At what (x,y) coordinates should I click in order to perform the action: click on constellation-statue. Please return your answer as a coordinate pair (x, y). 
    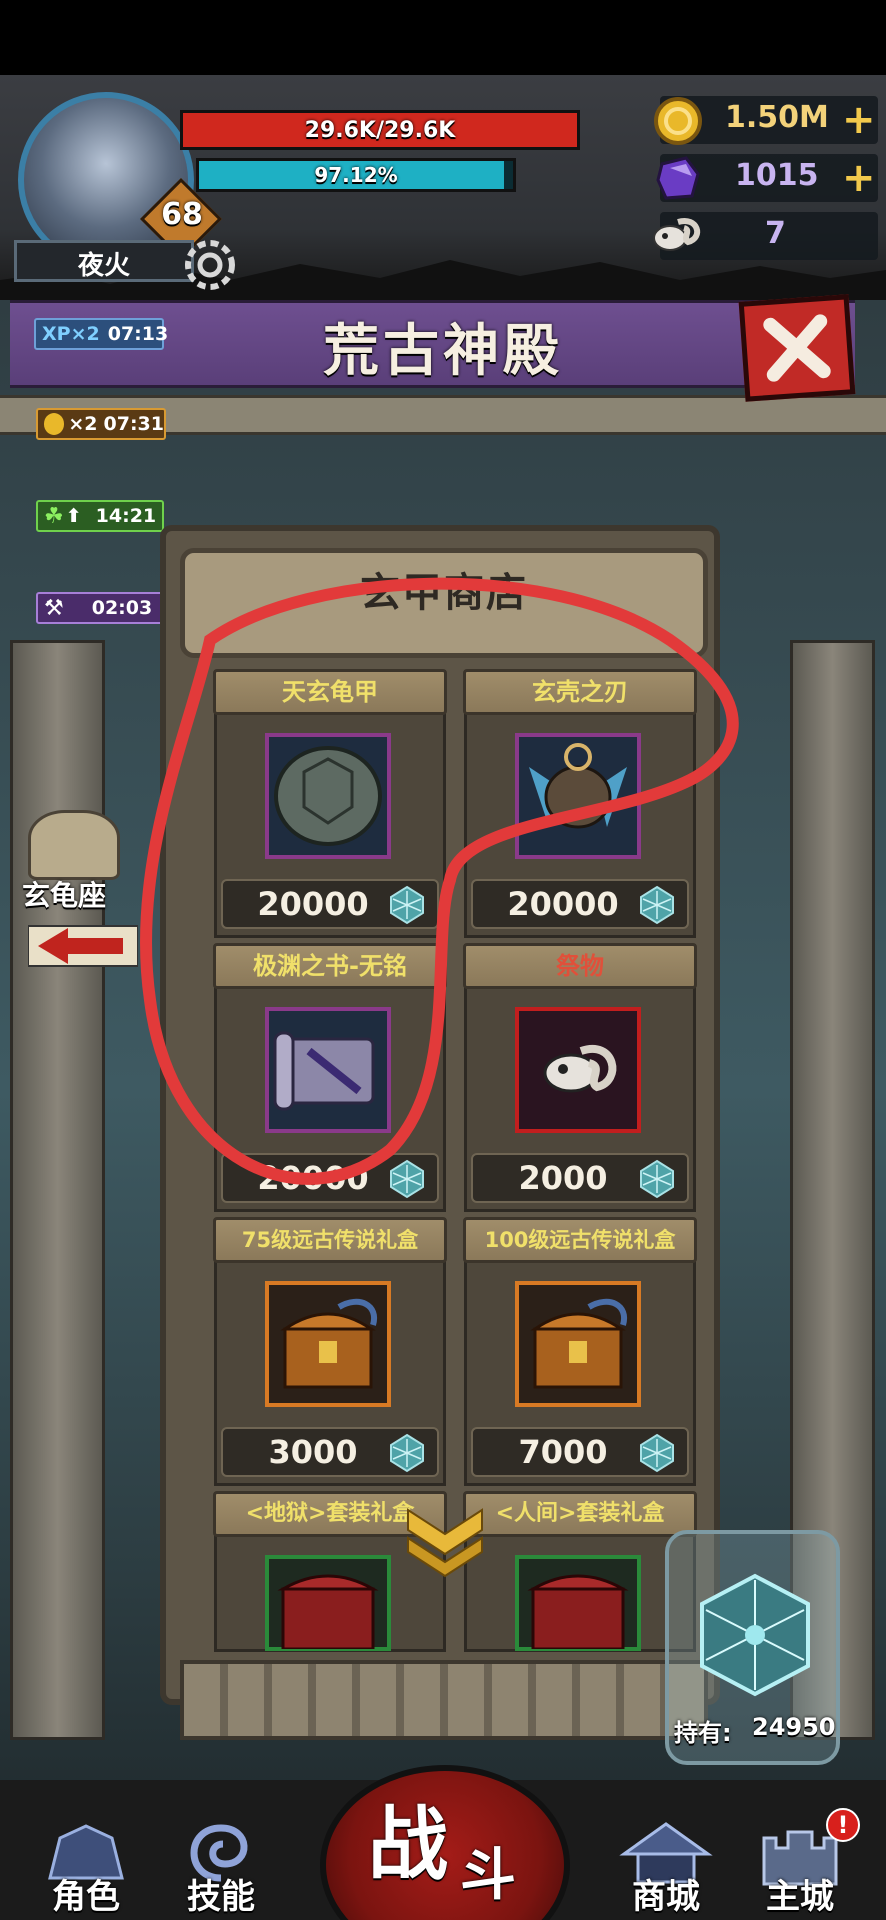
    Looking at the image, I should click on (74, 845).